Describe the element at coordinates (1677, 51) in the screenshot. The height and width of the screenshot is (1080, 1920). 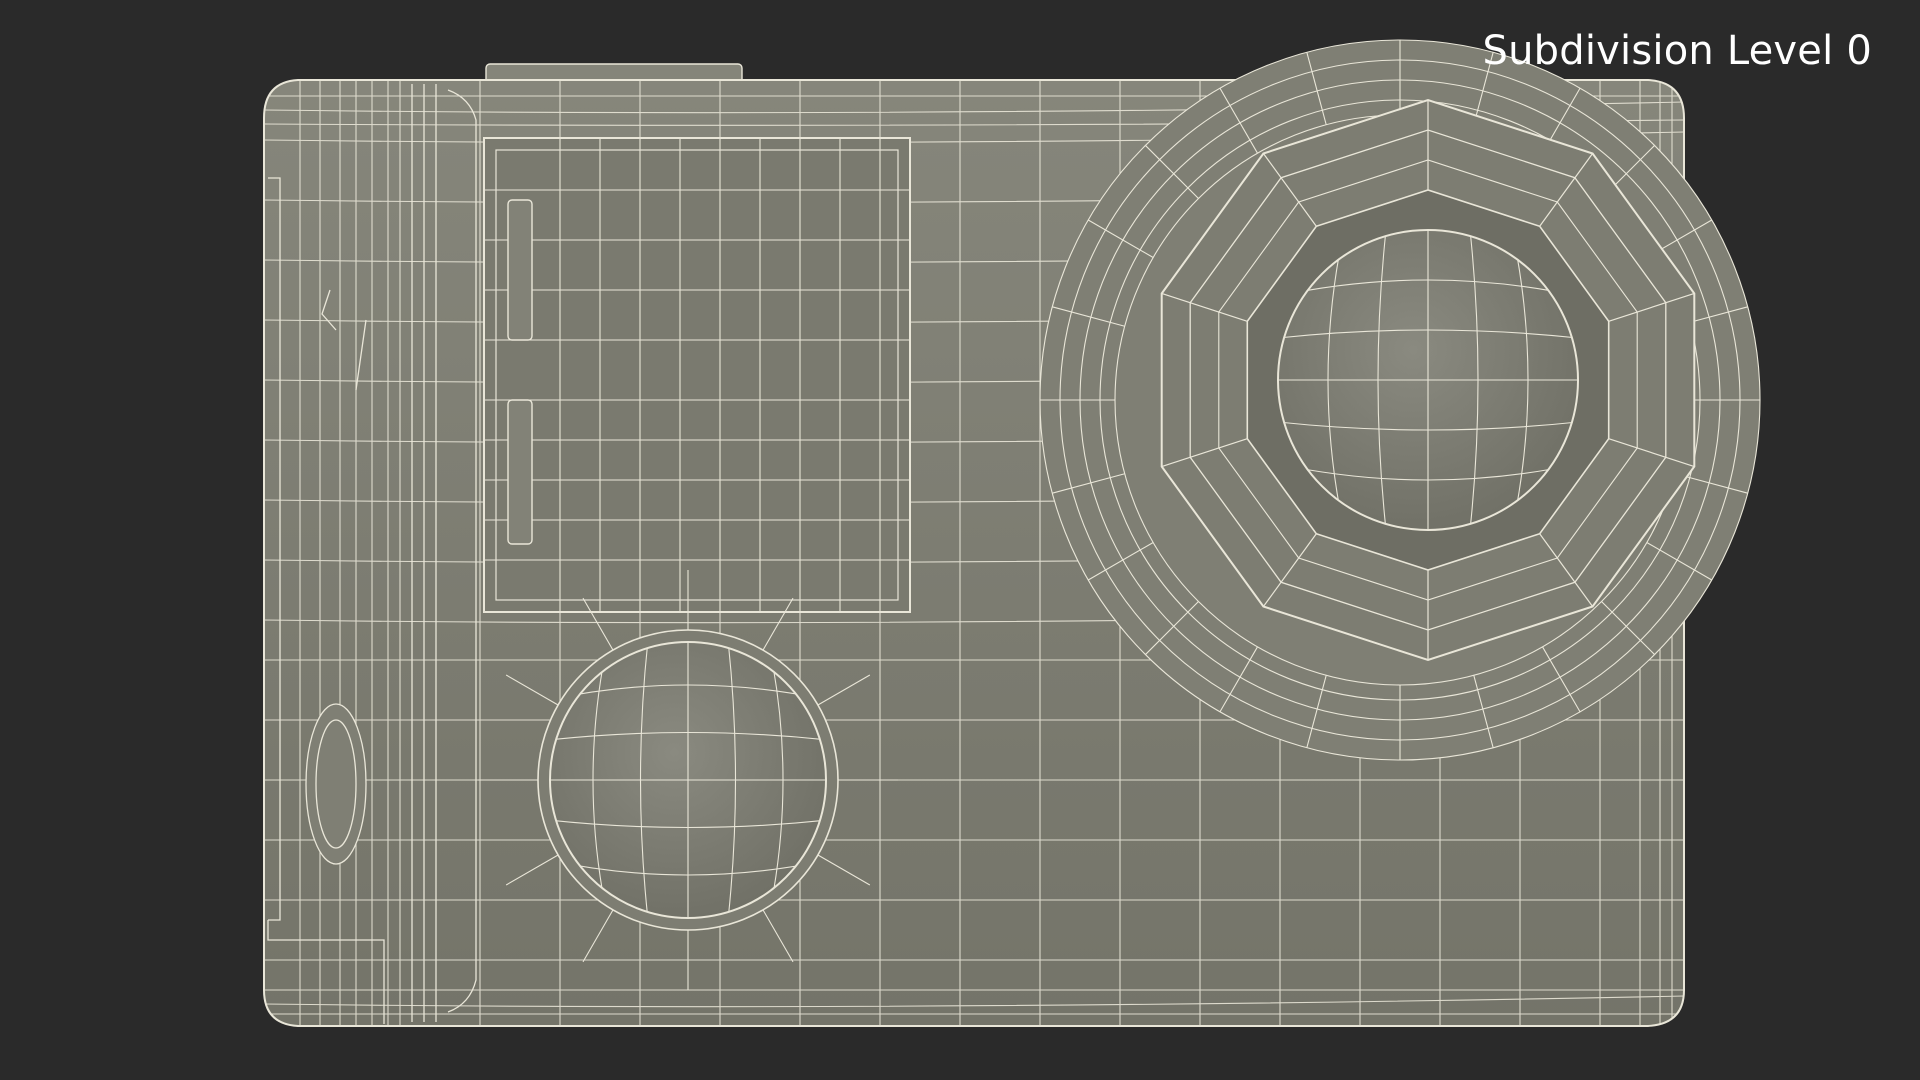
I see `subdivision-level-label: Subdivision Level 0` at that location.